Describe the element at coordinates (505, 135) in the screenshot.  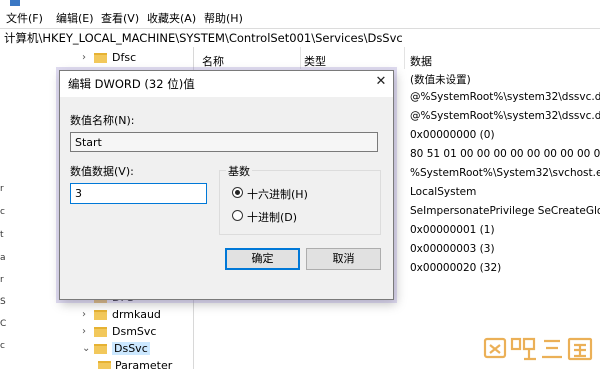
I see `value-data: 0x00000000 (0)` at that location.